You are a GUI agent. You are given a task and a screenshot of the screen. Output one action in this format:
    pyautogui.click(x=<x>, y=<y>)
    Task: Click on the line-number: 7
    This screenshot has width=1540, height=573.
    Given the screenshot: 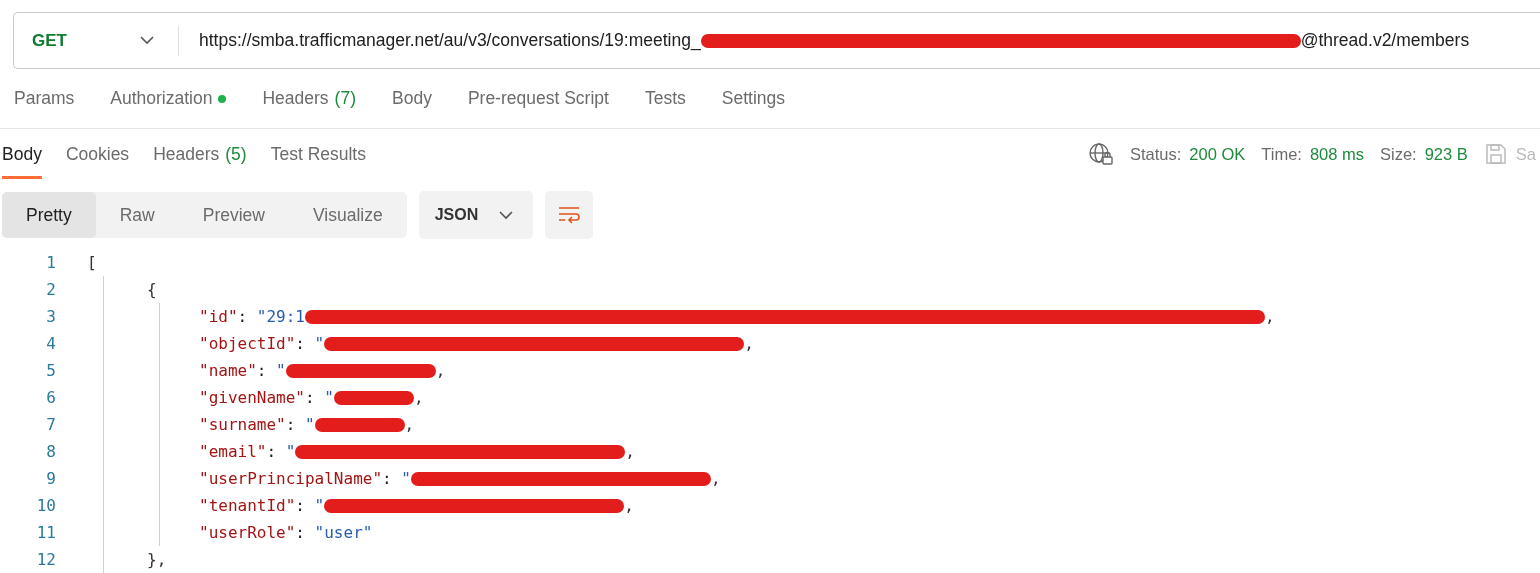 What is the action you would take?
    pyautogui.click(x=50, y=424)
    